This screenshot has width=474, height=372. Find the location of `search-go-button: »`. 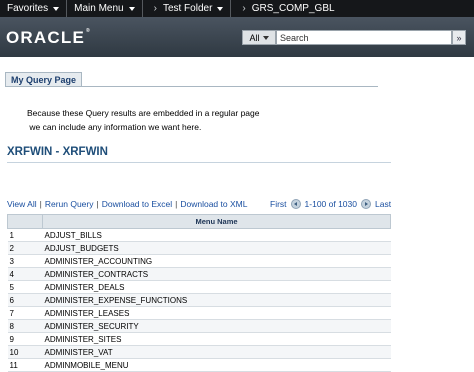

search-go-button: » is located at coordinates (459, 37).